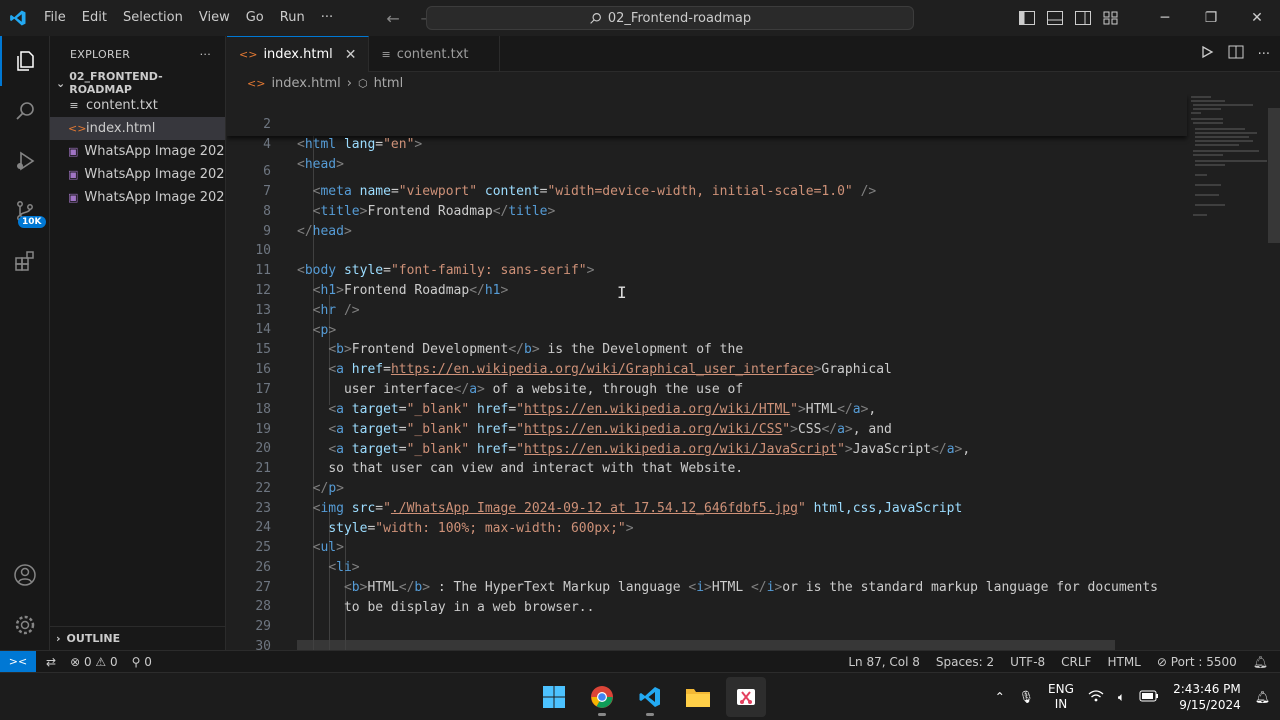  I want to click on remote-indicator: ><, so click(18, 661).